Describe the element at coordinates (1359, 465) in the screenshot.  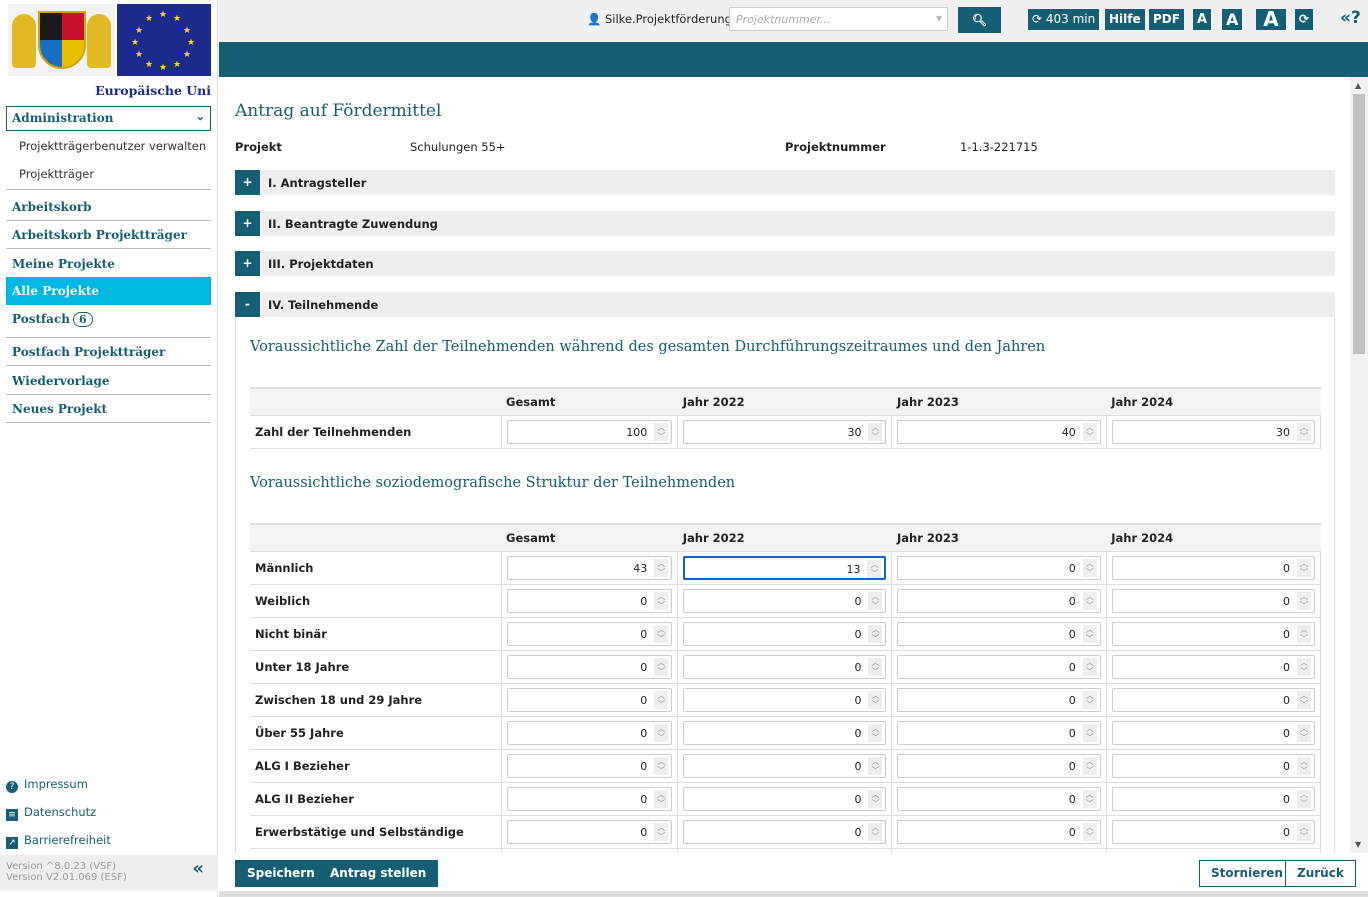
I see `vertical-scrollbar: ▲ ▼` at that location.